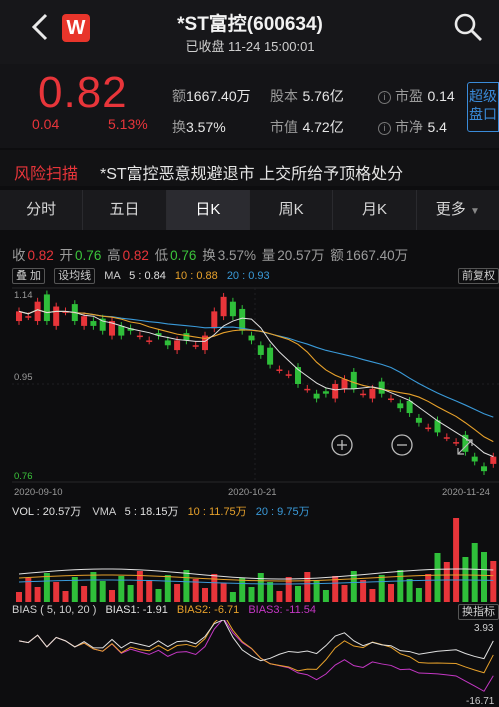 The height and width of the screenshot is (707, 499). Describe the element at coordinates (218, 96) in the screenshot. I see `amount-value: 1667.40万` at that location.